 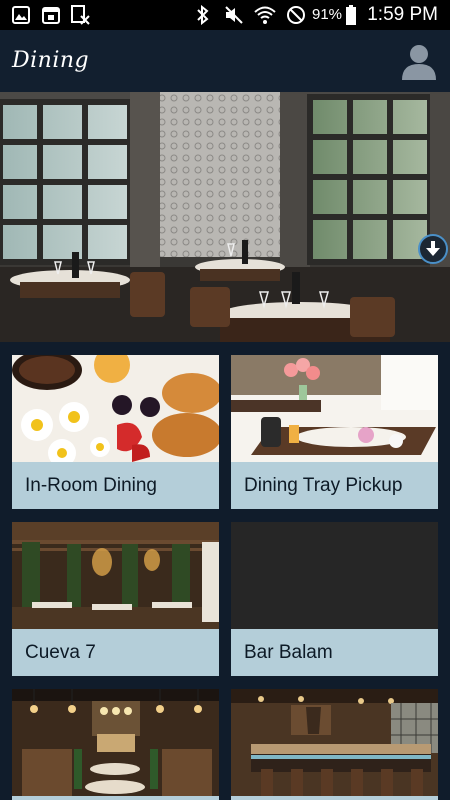 What do you see at coordinates (327, 14) in the screenshot?
I see `battery-level: 91%` at bounding box center [327, 14].